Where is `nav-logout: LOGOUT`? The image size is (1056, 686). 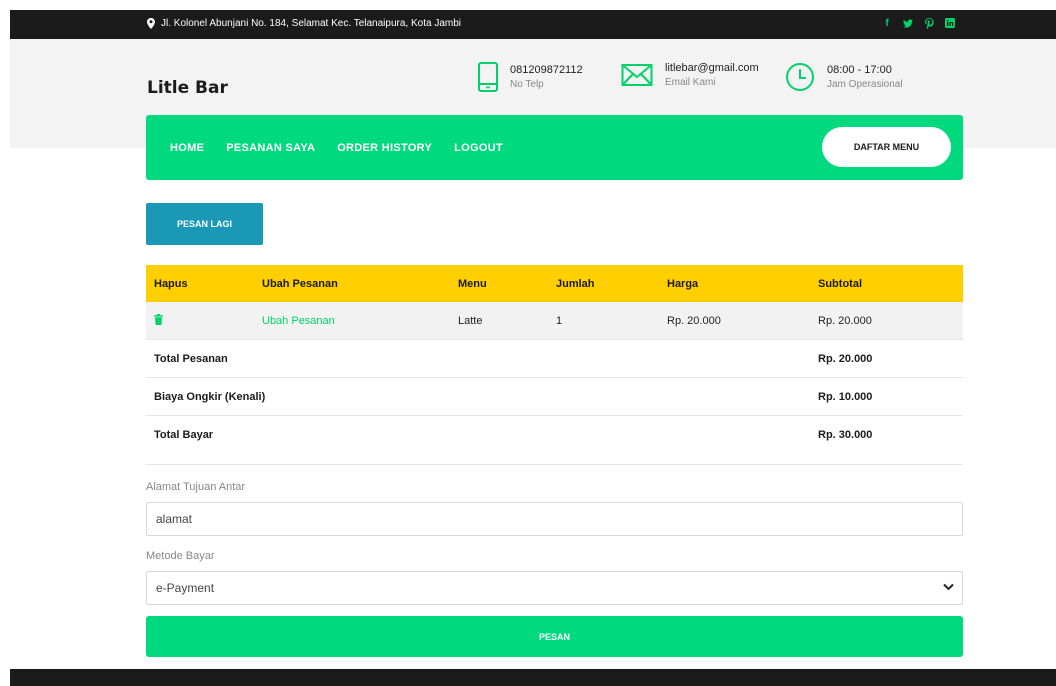 nav-logout: LOGOUT is located at coordinates (478, 148).